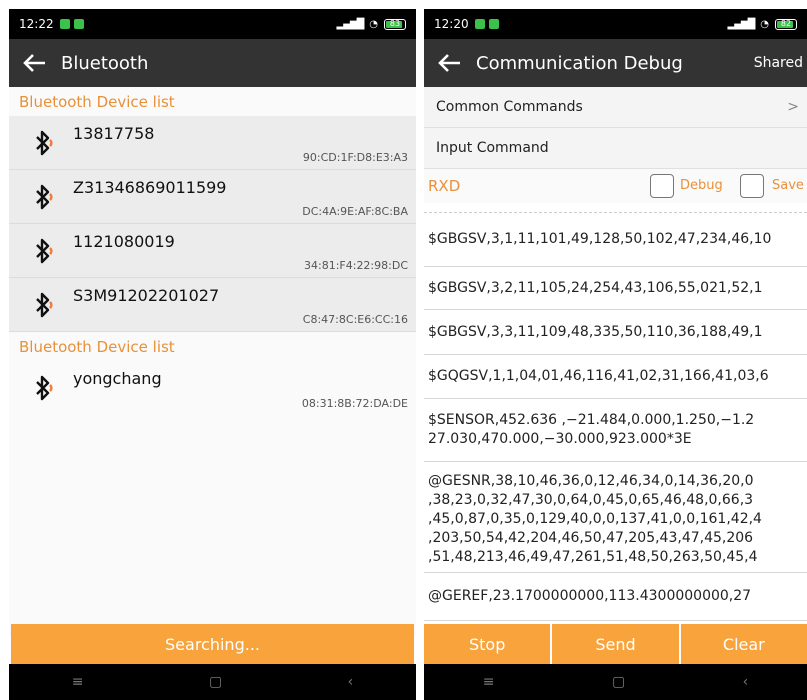  Describe the element at coordinates (146, 295) in the screenshot. I see `device-name: S3M91202201027` at that location.